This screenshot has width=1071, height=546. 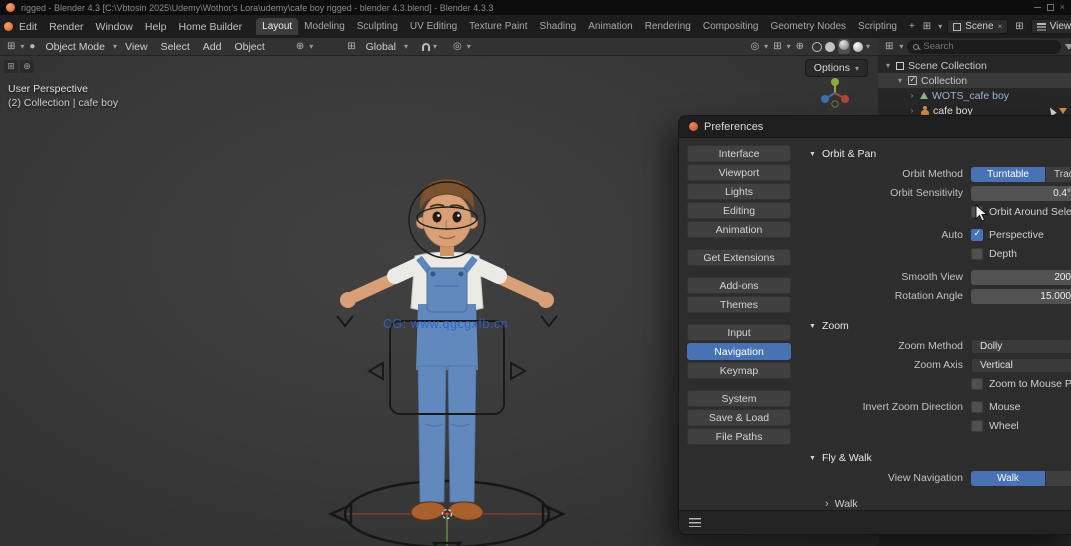 What do you see at coordinates (212, 47) in the screenshot?
I see `menu-add: Add` at bounding box center [212, 47].